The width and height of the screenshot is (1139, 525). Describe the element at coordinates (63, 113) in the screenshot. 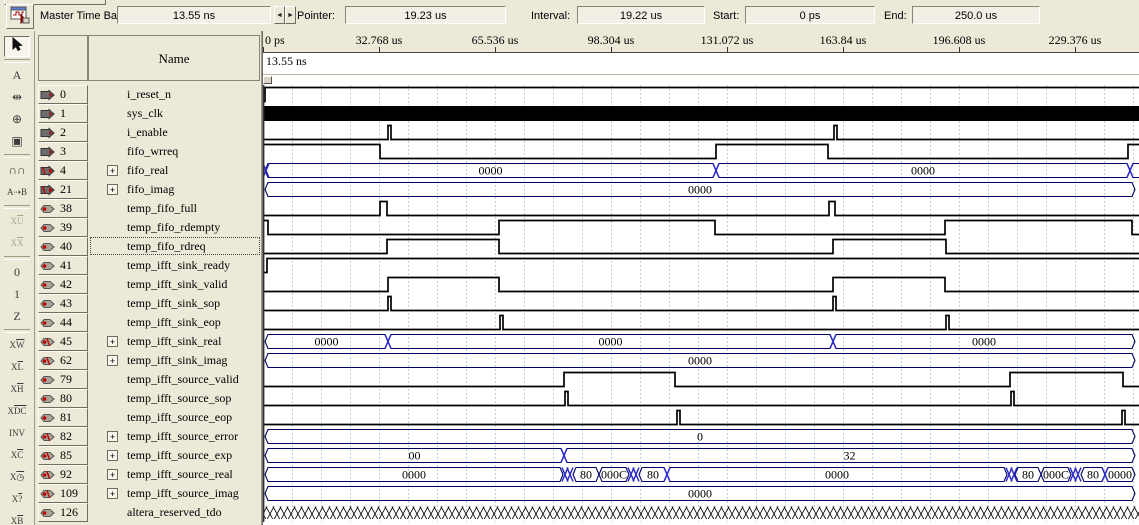

I see `signal-number-button: 1` at that location.